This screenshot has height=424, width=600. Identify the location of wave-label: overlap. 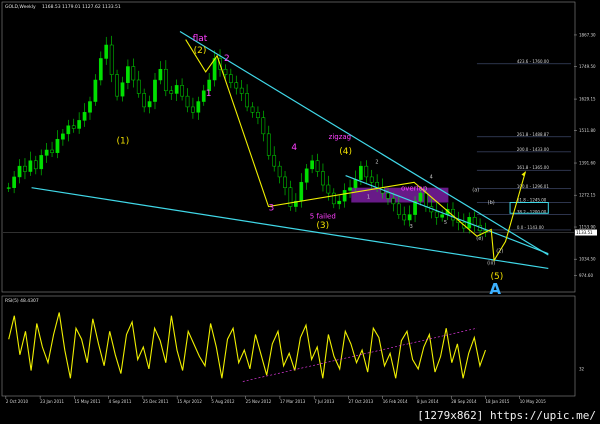
(414, 188).